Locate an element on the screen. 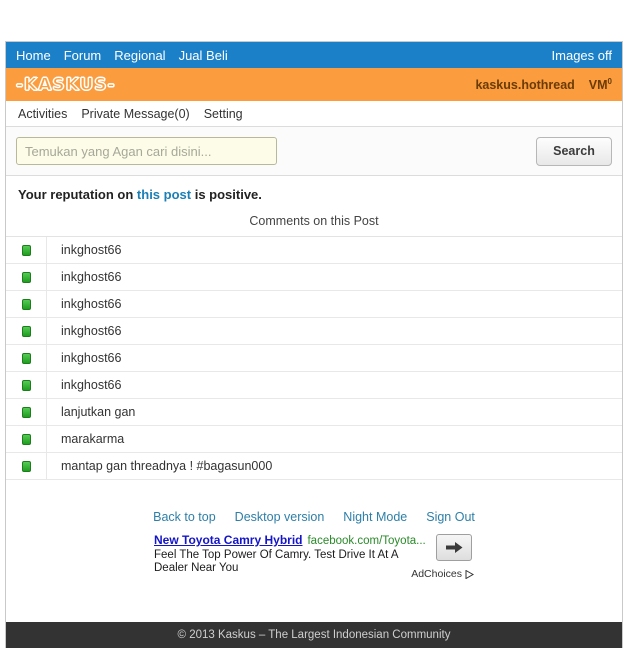 This screenshot has height=648, width=628. nav-forum: Forum is located at coordinates (83, 55).